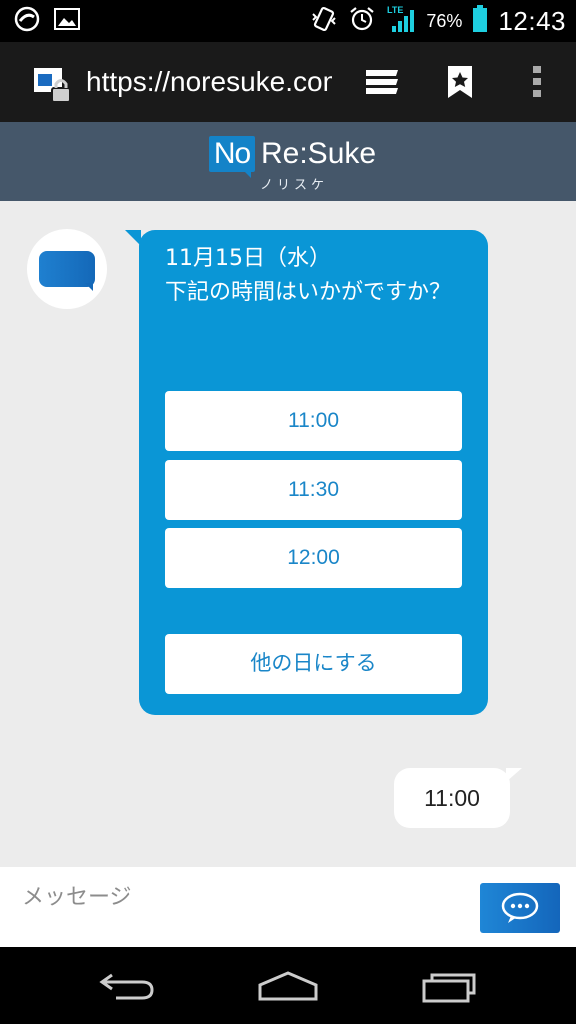  Describe the element at coordinates (288, 21) in the screenshot. I see `status-bar: LTE 76% 12:43` at that location.